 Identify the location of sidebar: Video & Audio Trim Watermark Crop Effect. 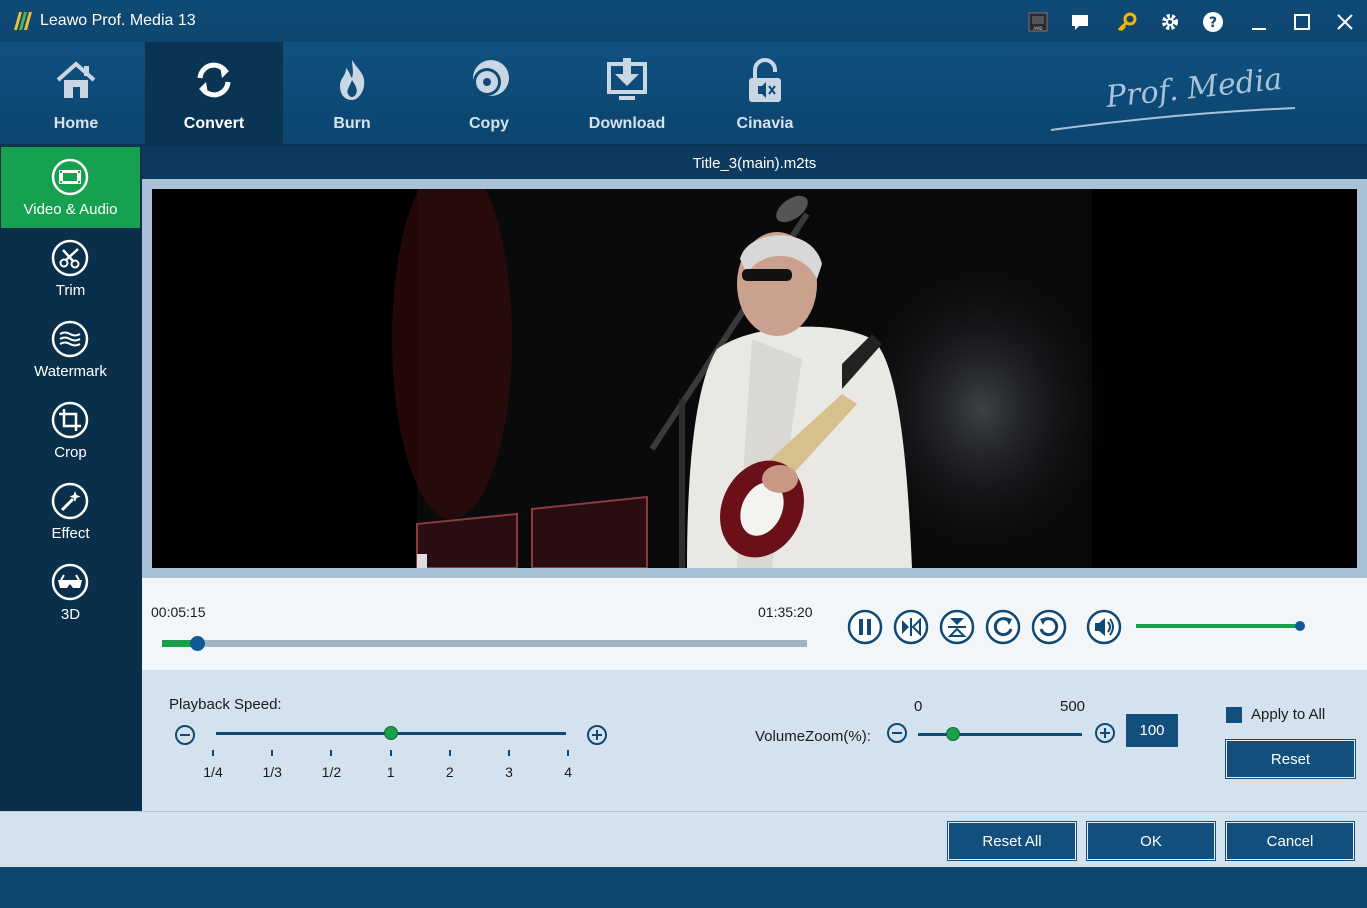
(71, 478).